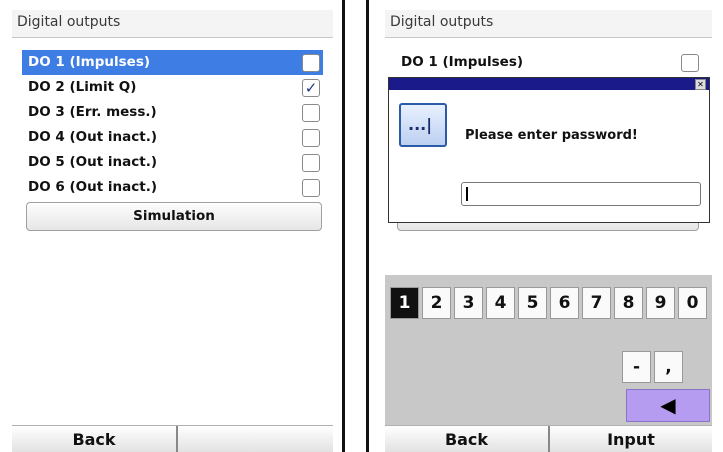  I want to click on key-8: 8, so click(628, 303).